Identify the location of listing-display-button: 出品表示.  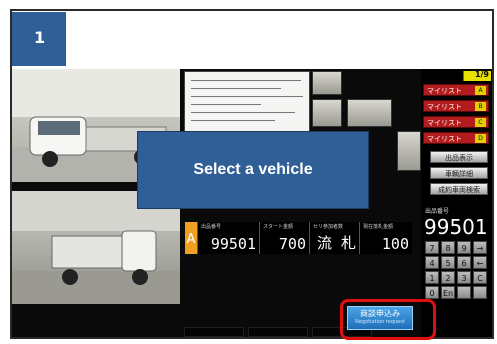
(459, 157).